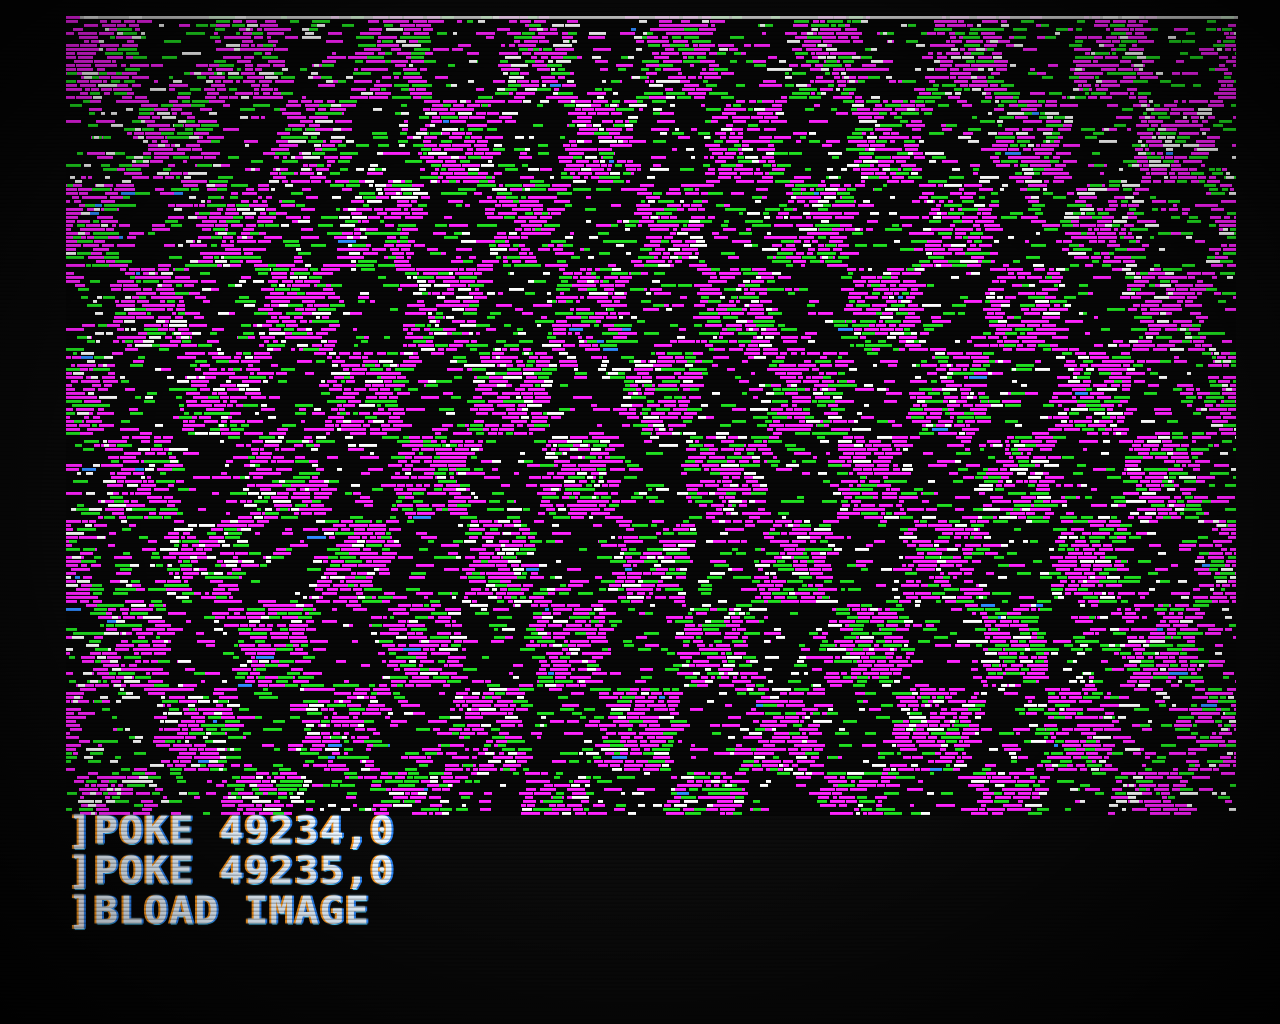 This screenshot has width=1280, height=1024. What do you see at coordinates (244, 871) in the screenshot?
I see `terminal-command: POKE 49235,0` at bounding box center [244, 871].